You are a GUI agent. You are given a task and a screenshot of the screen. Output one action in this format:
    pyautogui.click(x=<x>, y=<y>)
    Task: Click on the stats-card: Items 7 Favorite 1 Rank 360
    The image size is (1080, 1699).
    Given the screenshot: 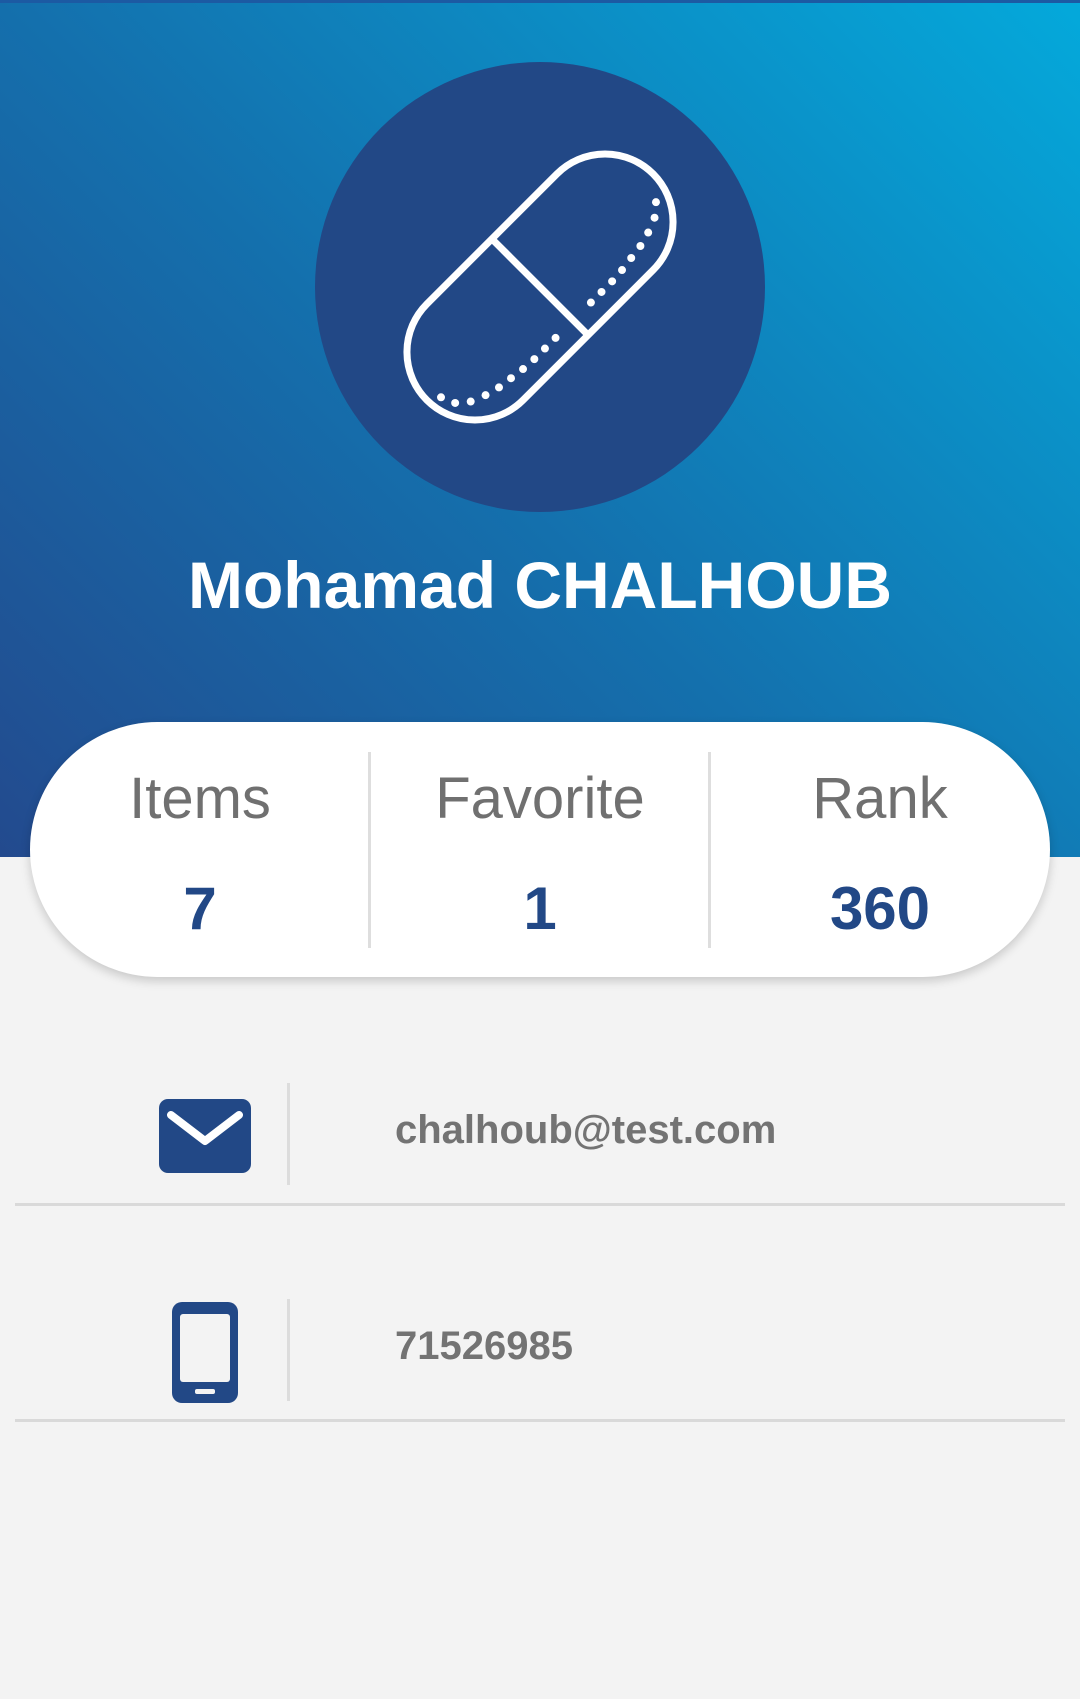 What is the action you would take?
    pyautogui.click(x=540, y=849)
    